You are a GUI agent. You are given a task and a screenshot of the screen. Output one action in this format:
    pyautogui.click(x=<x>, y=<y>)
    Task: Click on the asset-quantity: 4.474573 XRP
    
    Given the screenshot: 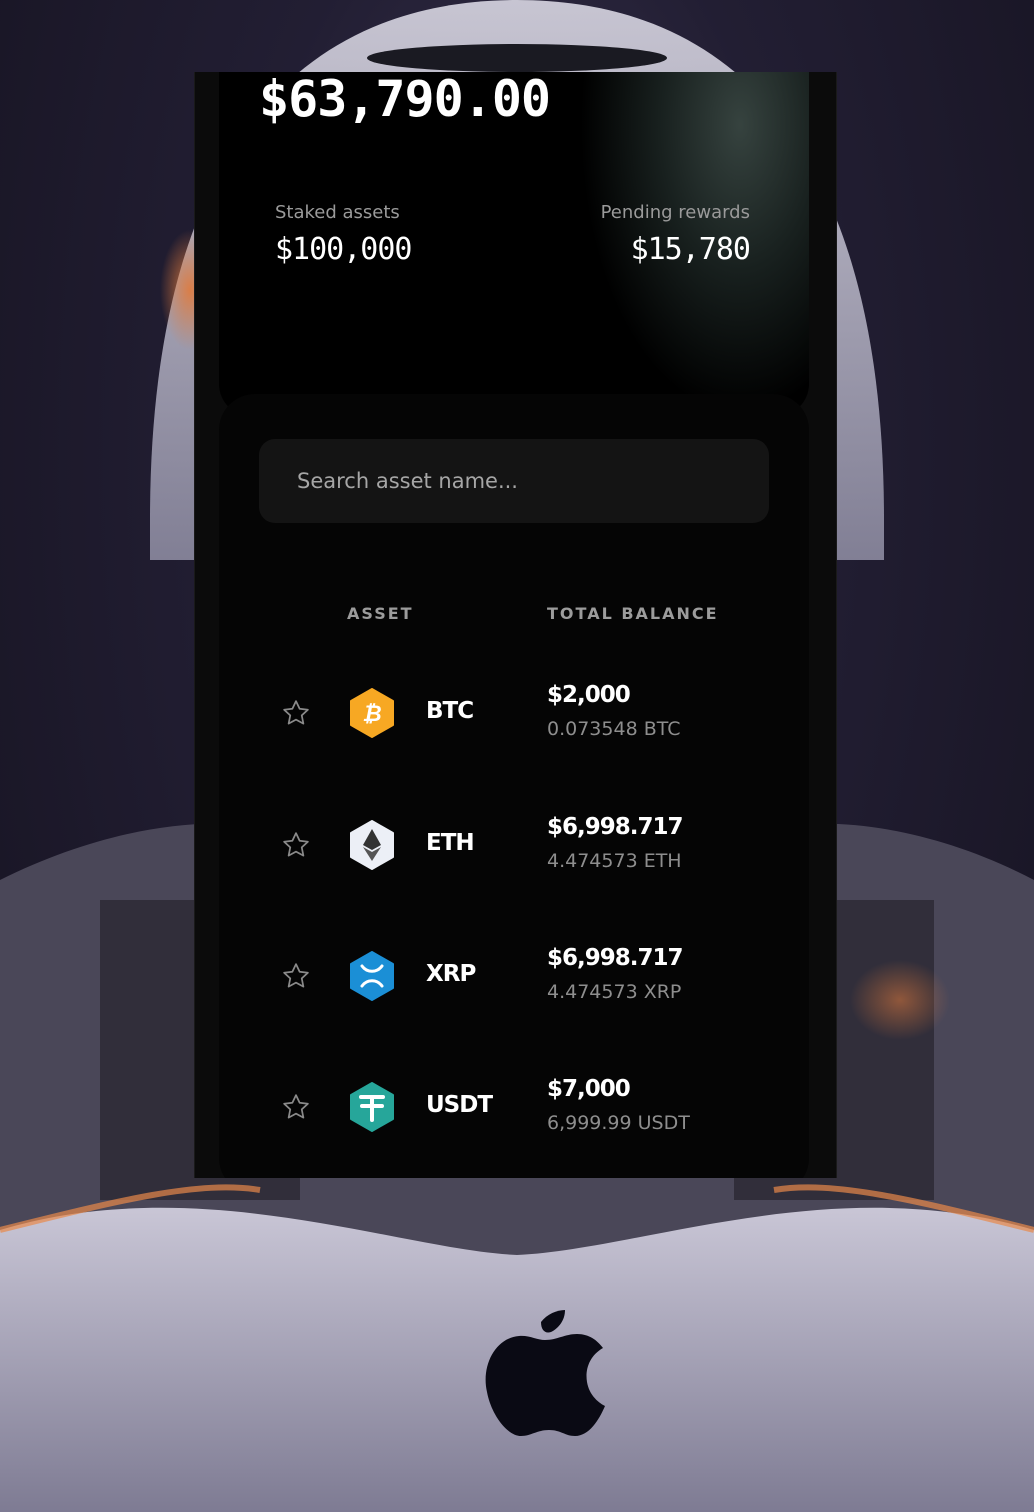 What is the action you would take?
    pyautogui.click(x=614, y=992)
    